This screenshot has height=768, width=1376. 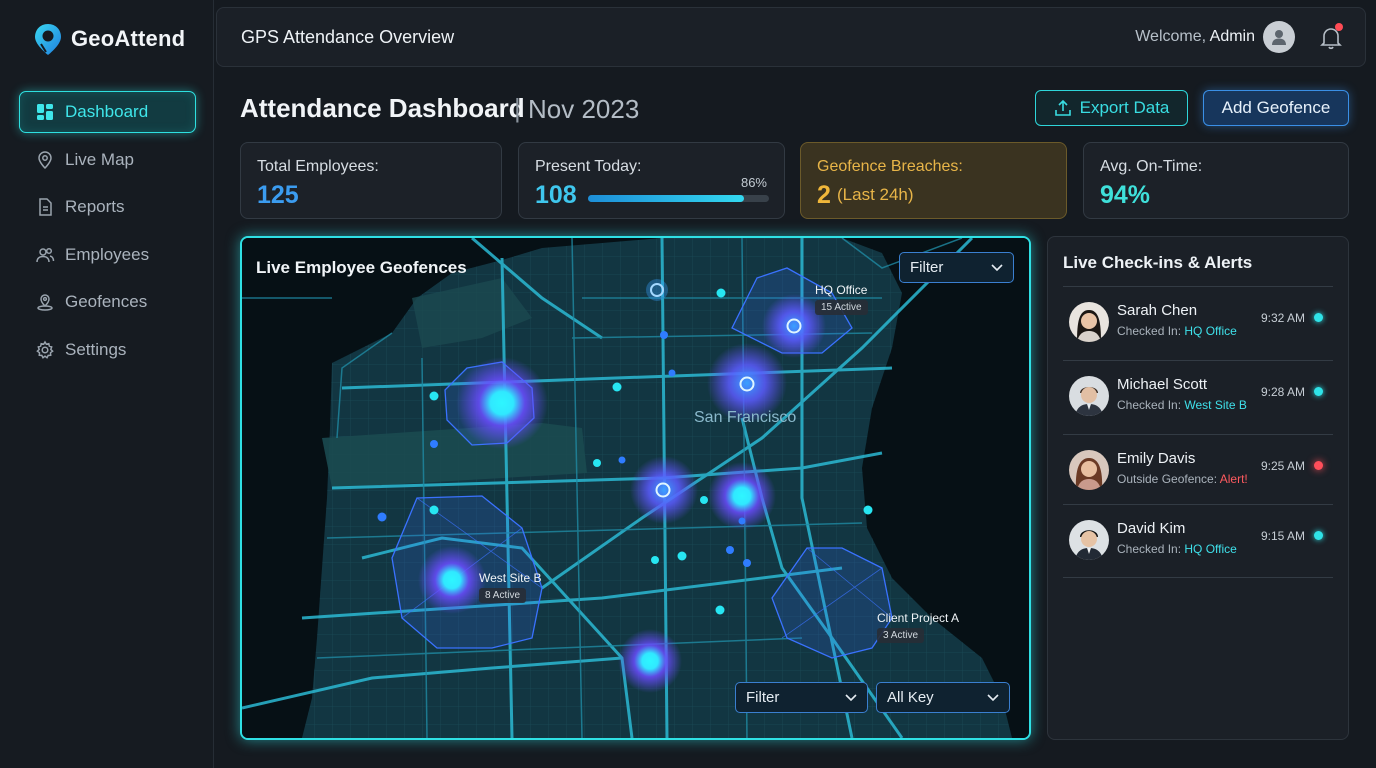 What do you see at coordinates (1167, 479) in the screenshot?
I see `checkin-status-prefix: Outside Geofence:` at bounding box center [1167, 479].